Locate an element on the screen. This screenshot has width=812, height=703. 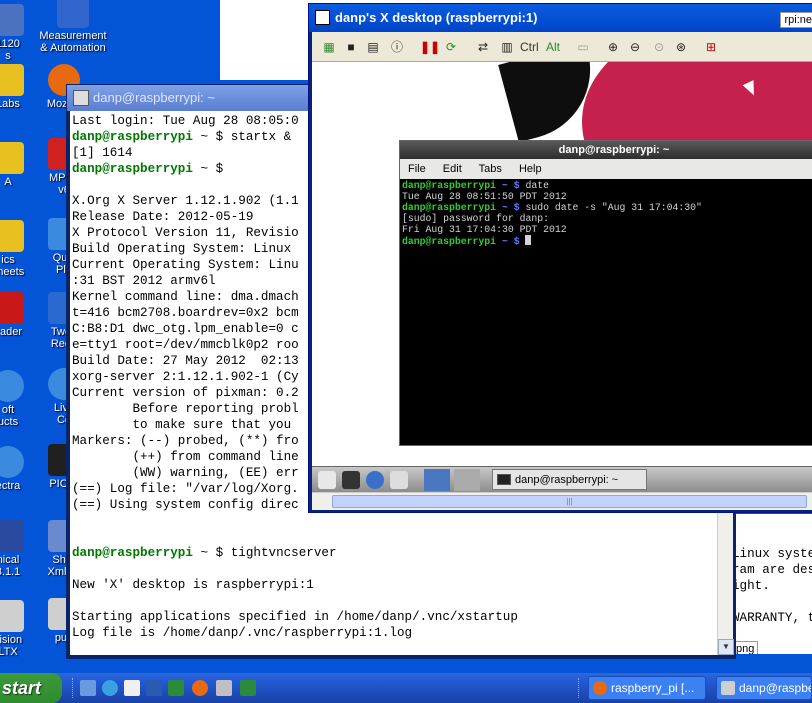
app-icon is located at coordinates (12, 536).